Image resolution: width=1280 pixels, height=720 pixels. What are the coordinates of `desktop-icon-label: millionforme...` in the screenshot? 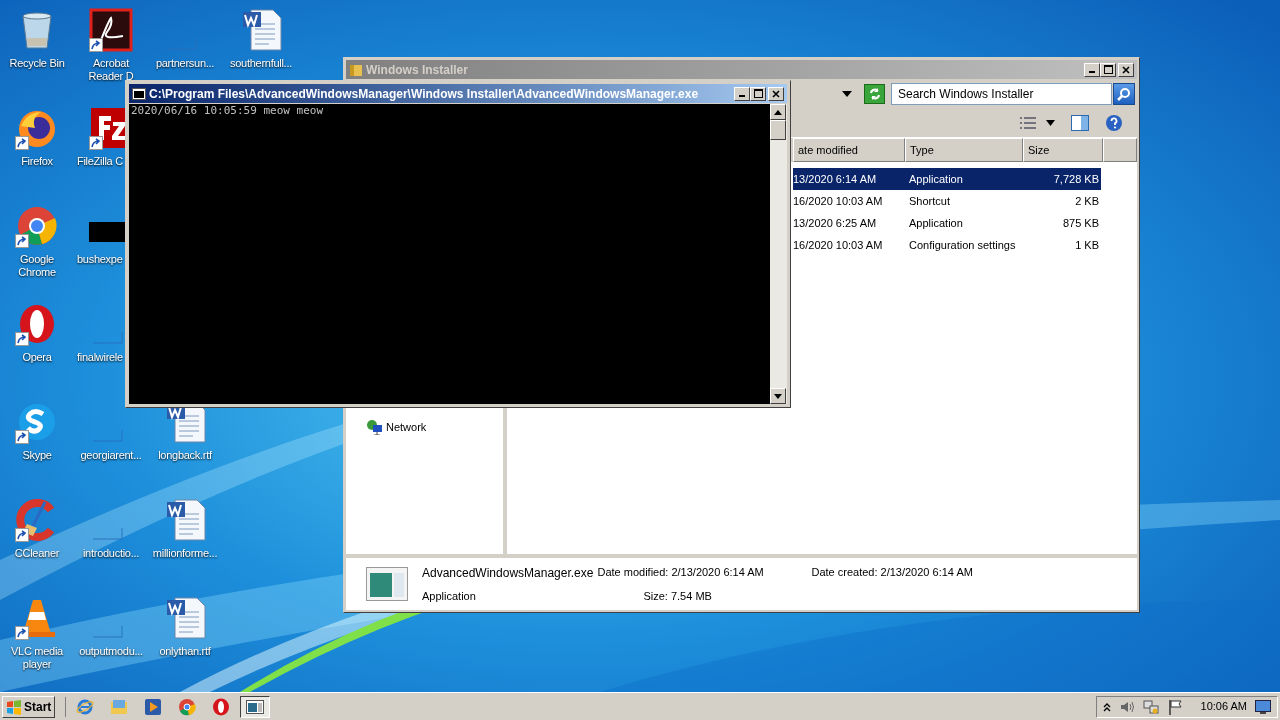 It's located at (185, 553).